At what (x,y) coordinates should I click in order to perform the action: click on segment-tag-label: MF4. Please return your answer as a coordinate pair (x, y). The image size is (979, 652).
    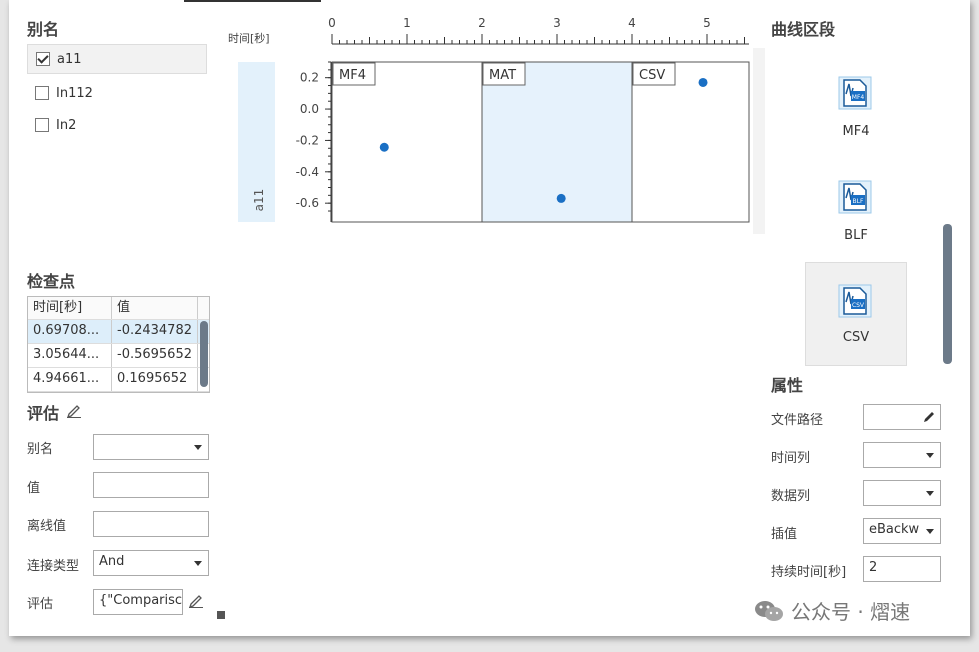
    Looking at the image, I should click on (352, 75).